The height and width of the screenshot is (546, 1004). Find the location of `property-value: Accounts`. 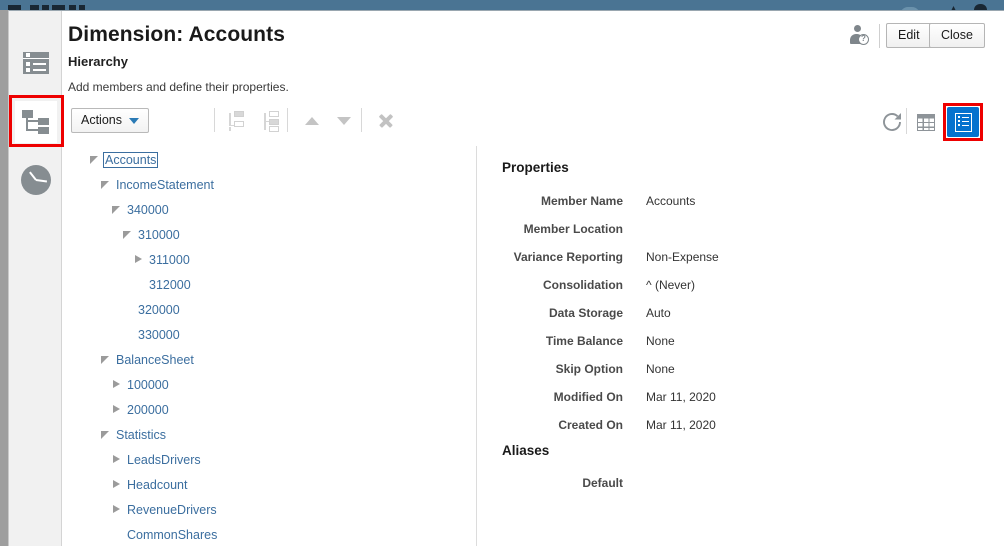

property-value: Accounts is located at coordinates (671, 201).